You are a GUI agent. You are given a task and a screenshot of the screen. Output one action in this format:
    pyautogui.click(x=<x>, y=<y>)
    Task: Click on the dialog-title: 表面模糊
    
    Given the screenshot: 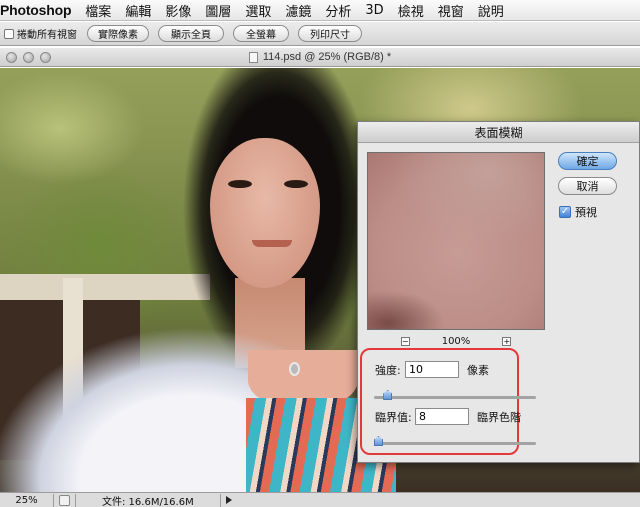 What is the action you would take?
    pyautogui.click(x=498, y=132)
    